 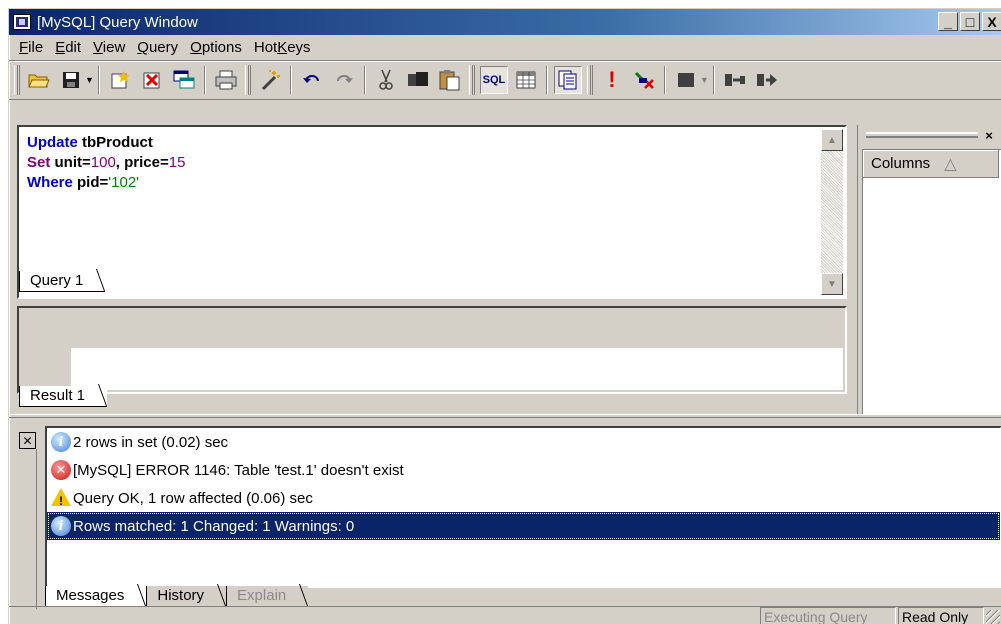 I want to click on tab-result-1: Result 1, so click(x=63, y=396).